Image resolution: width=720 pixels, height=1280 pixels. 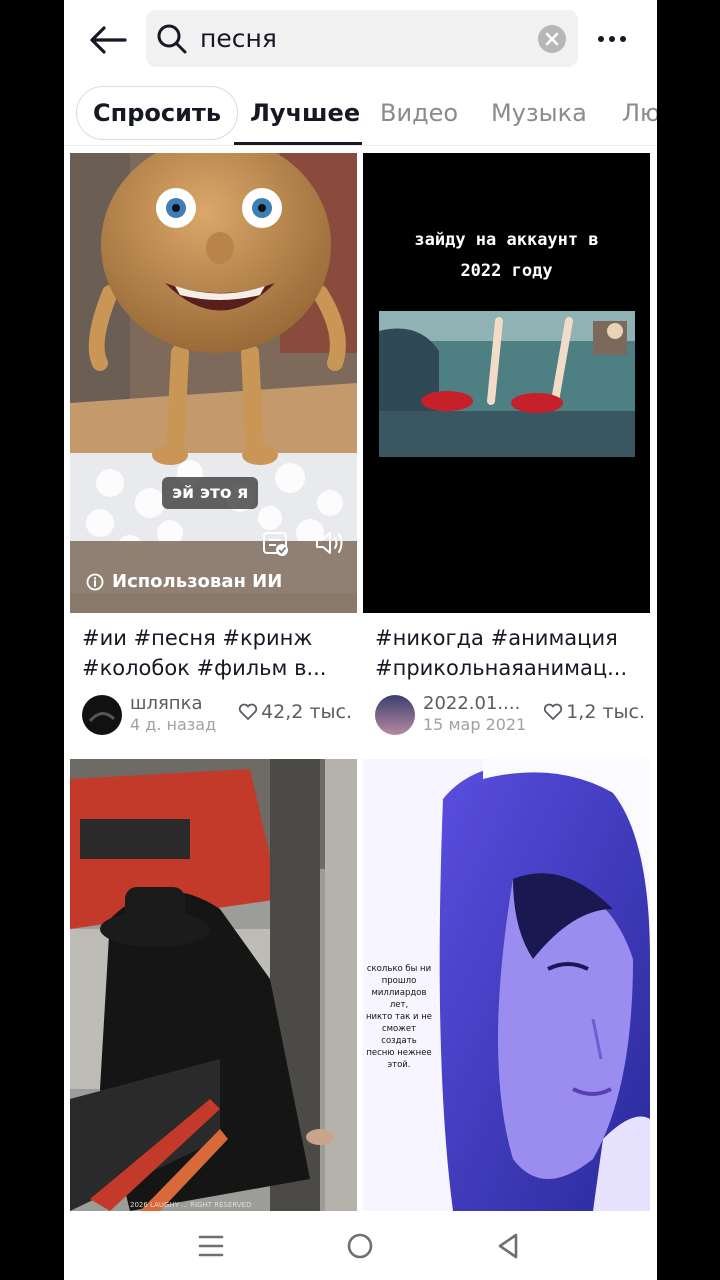 I want to click on like-count: 1,2 тыс., so click(x=594, y=712).